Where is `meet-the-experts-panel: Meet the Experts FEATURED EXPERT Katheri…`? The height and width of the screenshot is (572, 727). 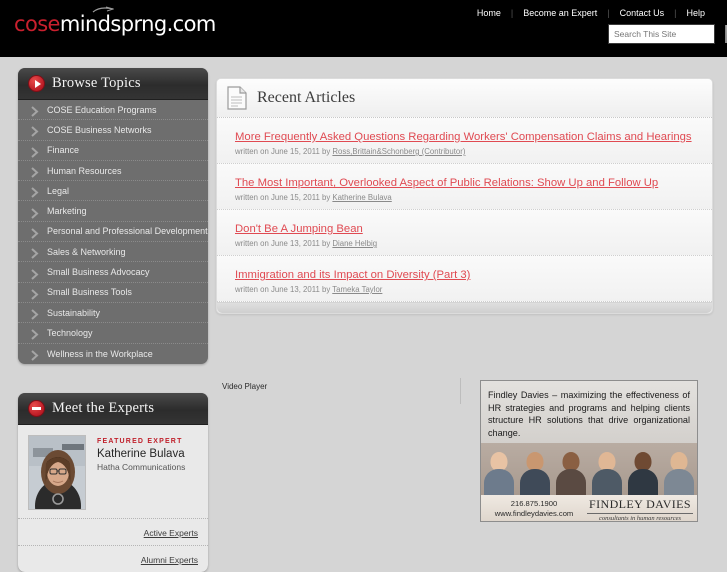
meet-the-experts-panel: Meet the Experts FEATURED EXPERT Katheri… is located at coordinates (113, 482).